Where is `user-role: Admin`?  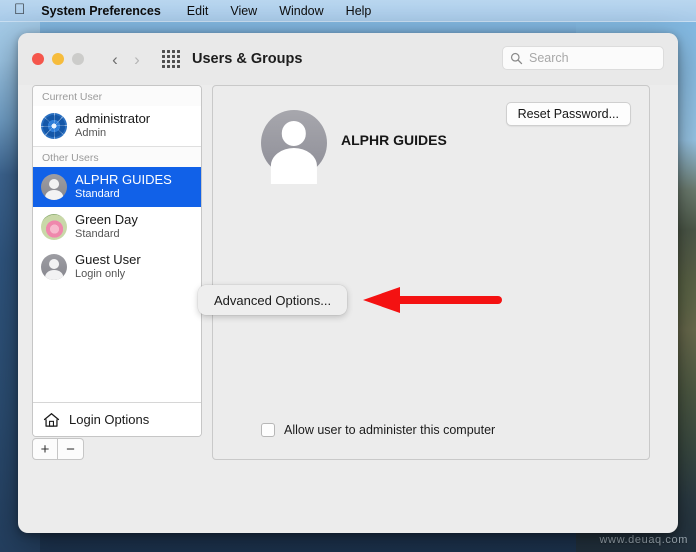
user-role: Admin is located at coordinates (91, 133).